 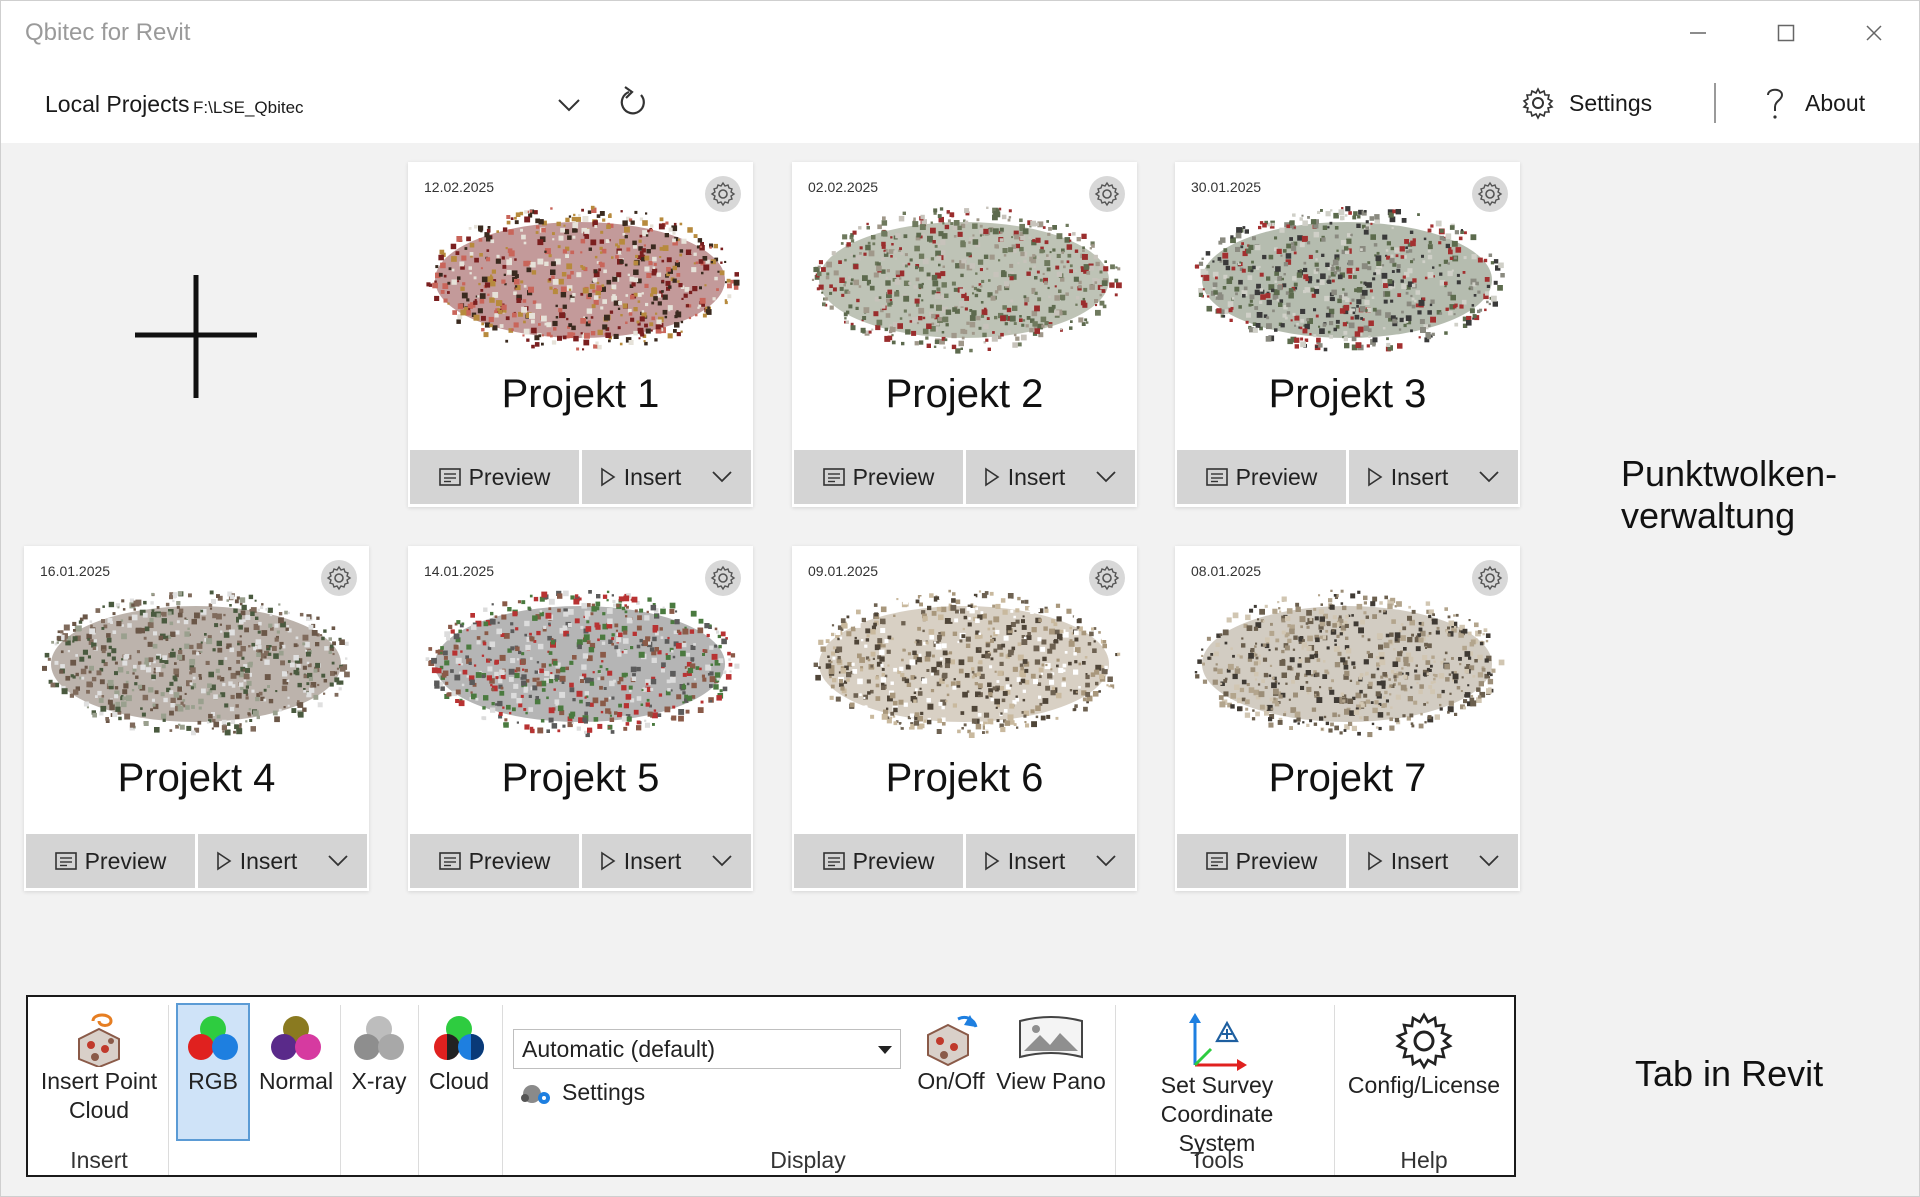 I want to click on project-card: 16.01.2025 Projekt 4 Preview Insert, so click(x=196, y=718).